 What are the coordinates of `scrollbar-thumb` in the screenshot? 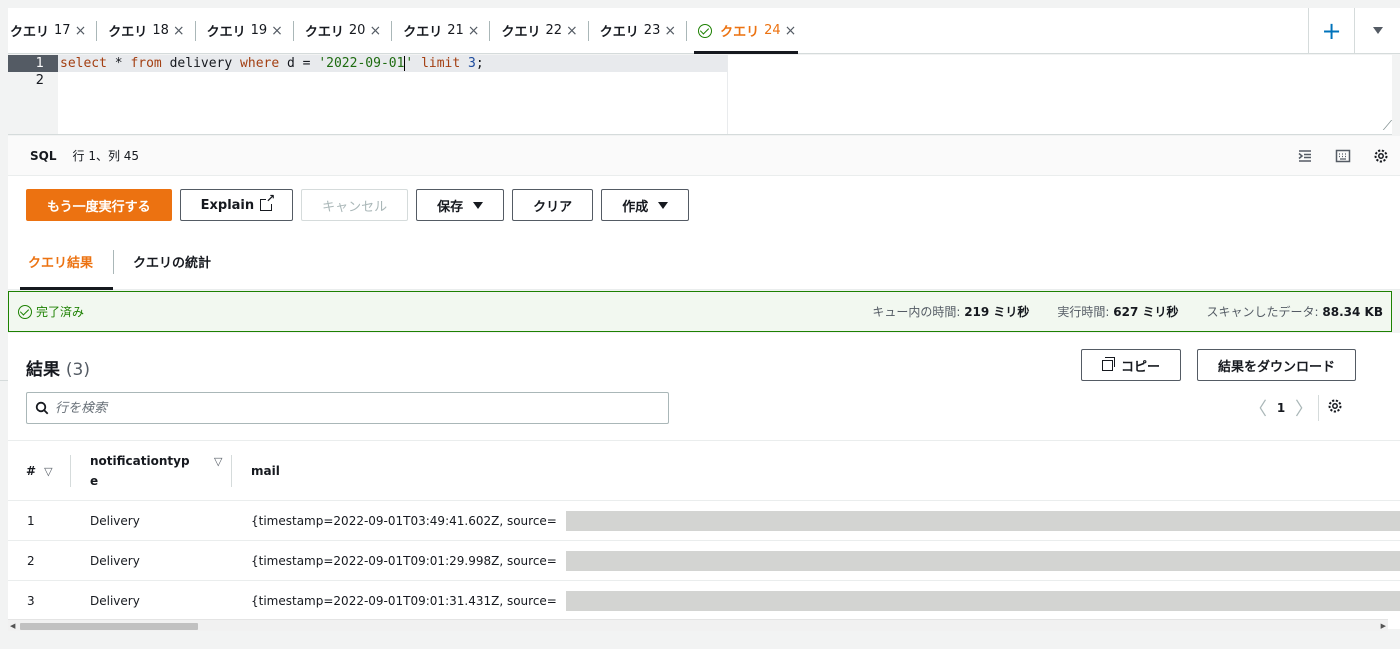 It's located at (109, 626).